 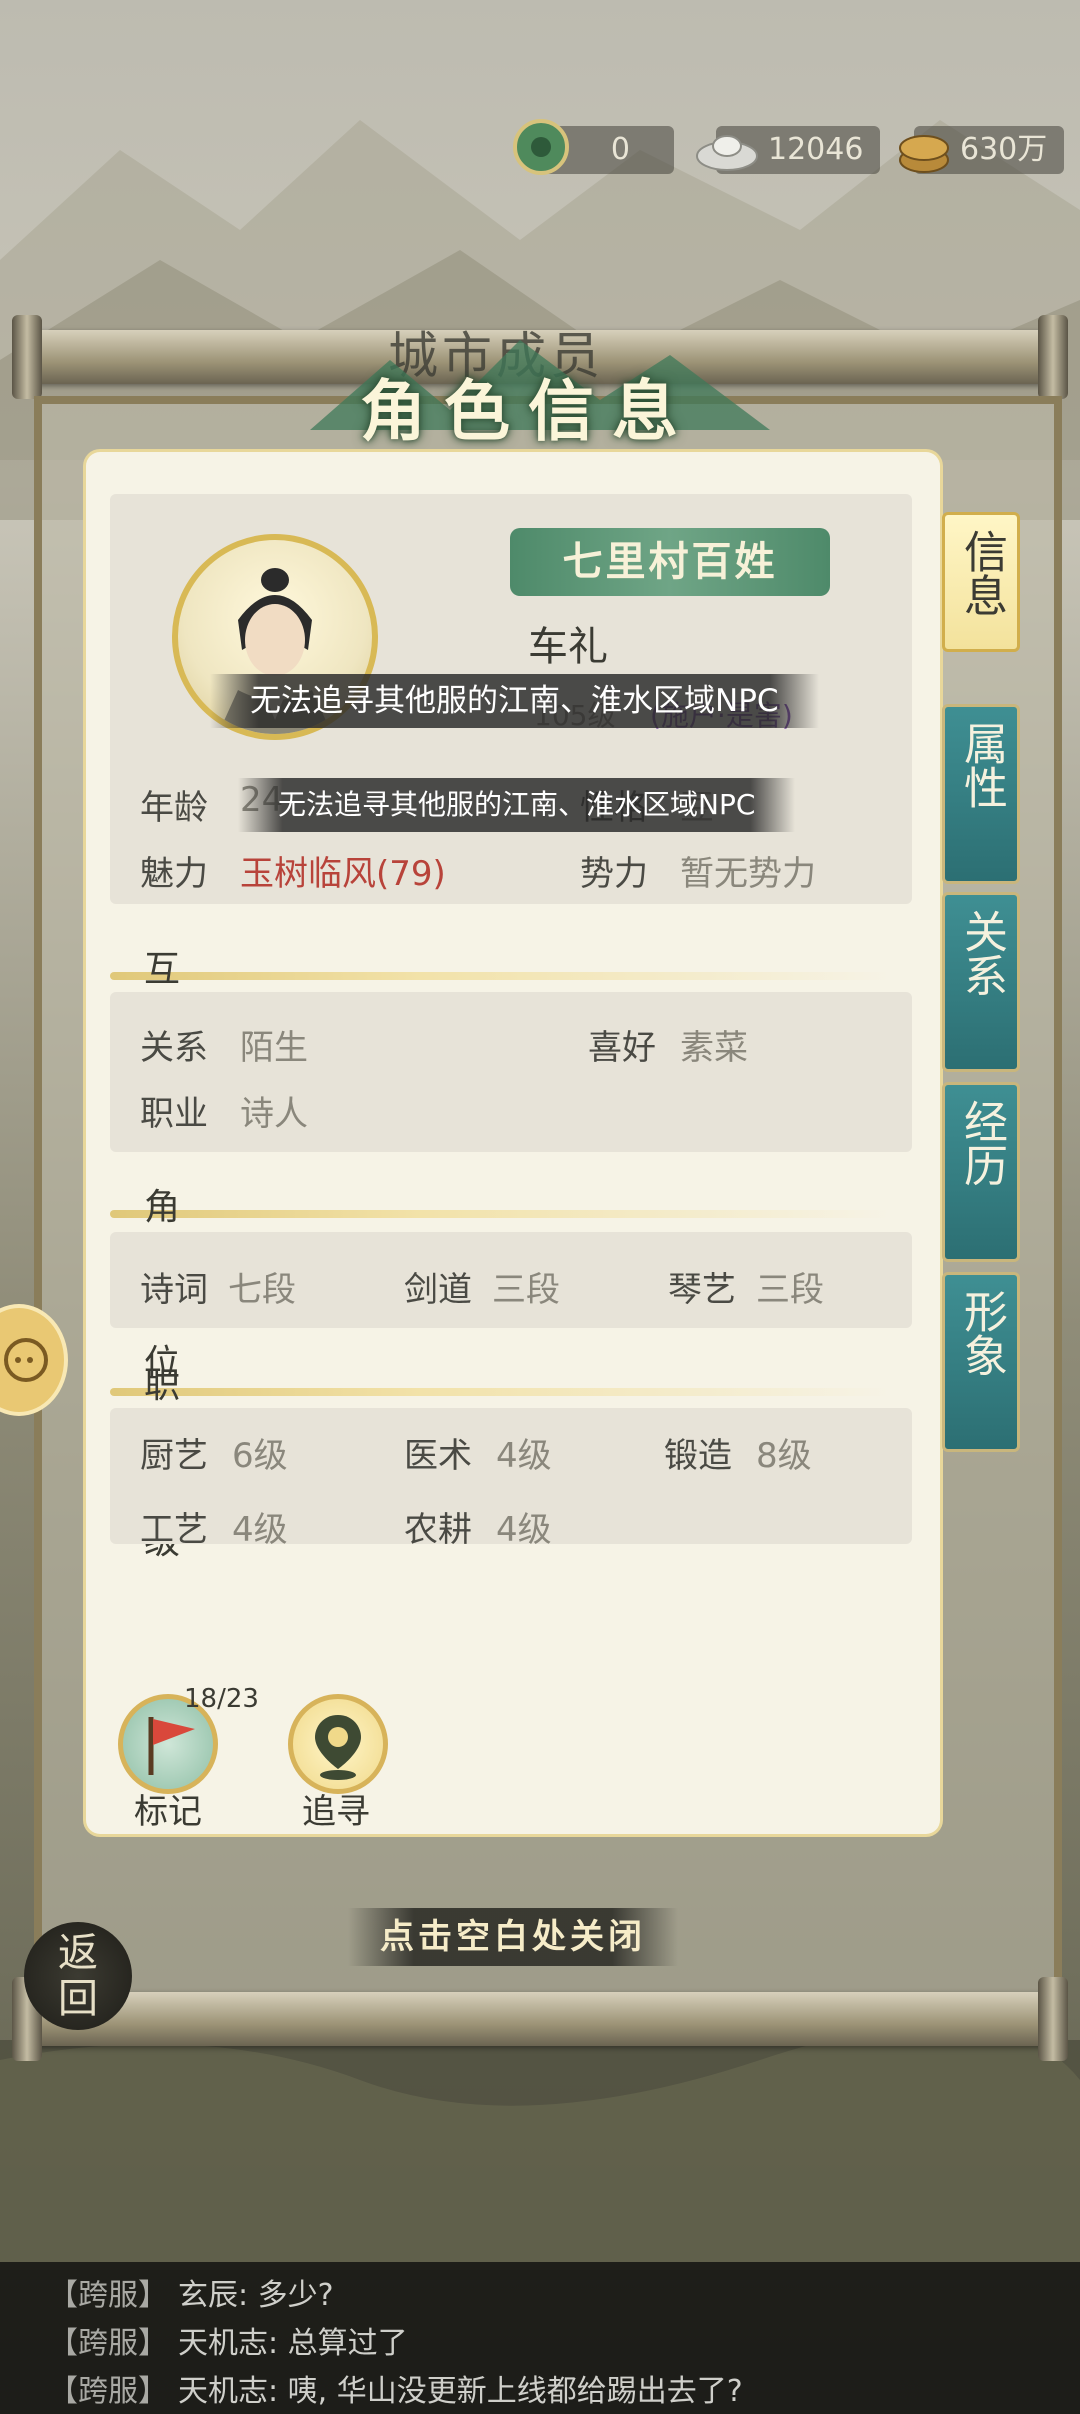 I want to click on scroll-rod-bottom, so click(x=540, y=2019).